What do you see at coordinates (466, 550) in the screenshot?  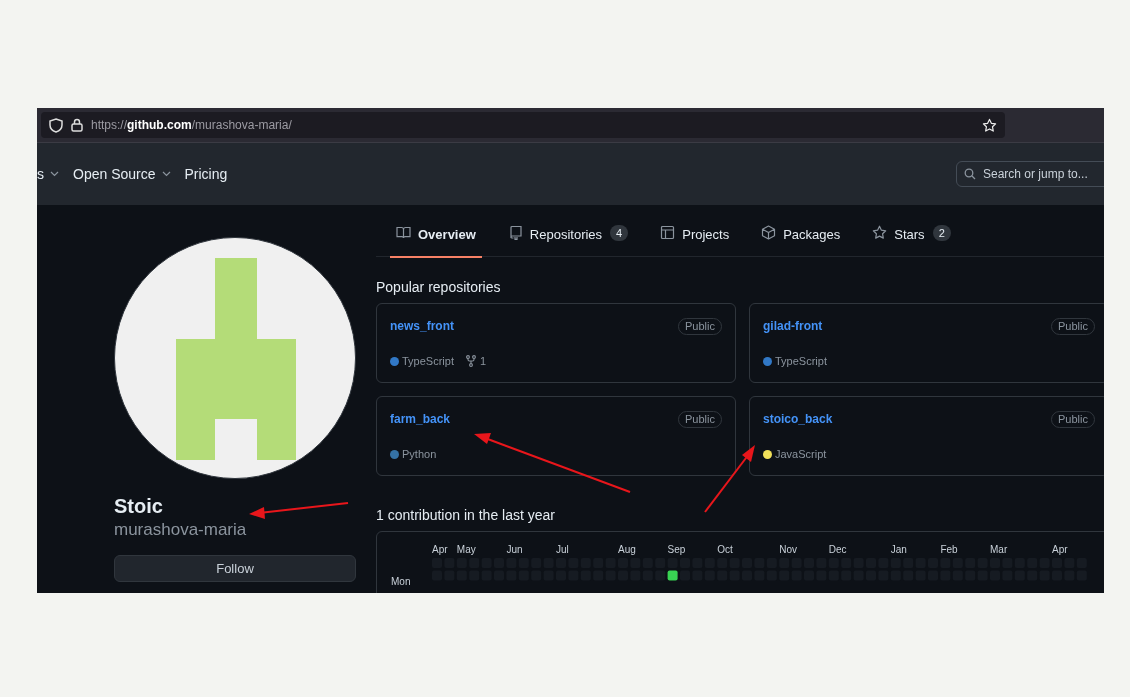 I see `month-label: May` at bounding box center [466, 550].